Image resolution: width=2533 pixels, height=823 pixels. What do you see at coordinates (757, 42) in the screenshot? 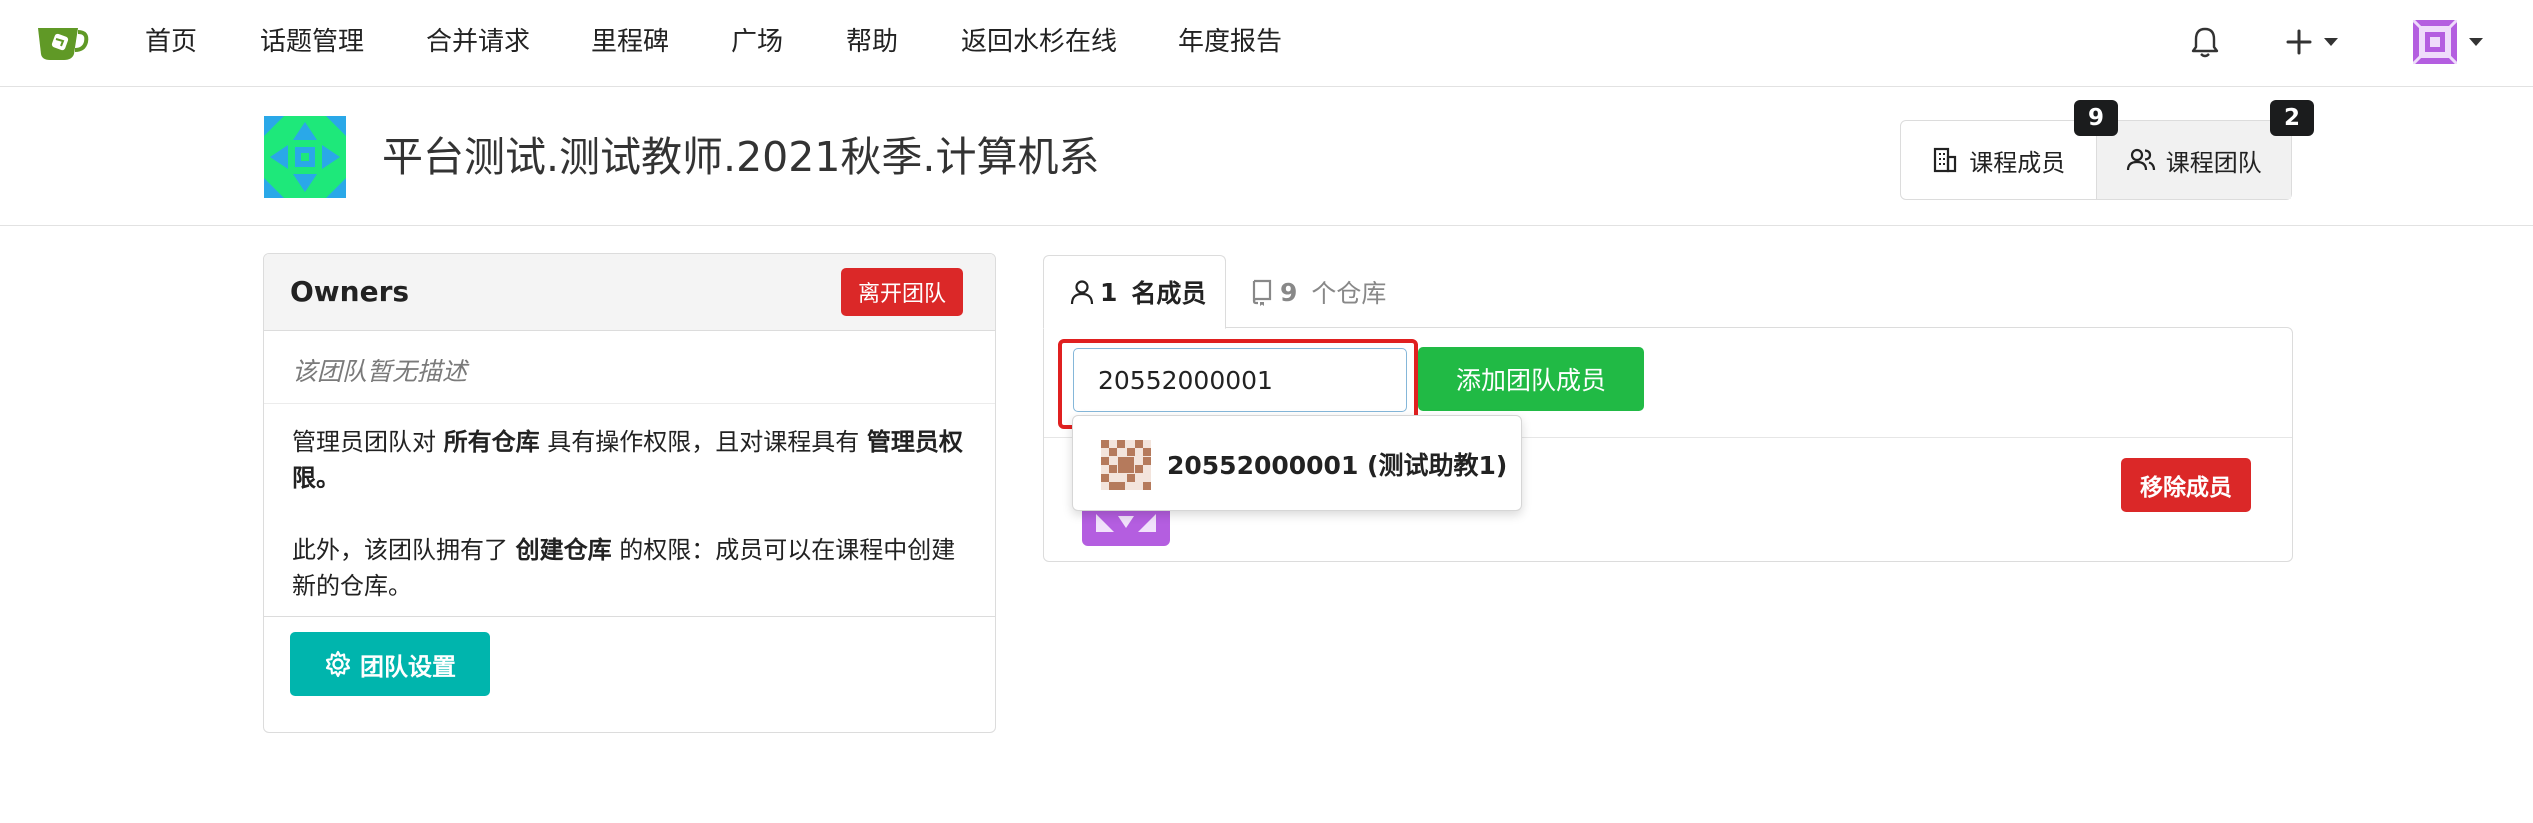
I see `nav-explore: 广场` at bounding box center [757, 42].